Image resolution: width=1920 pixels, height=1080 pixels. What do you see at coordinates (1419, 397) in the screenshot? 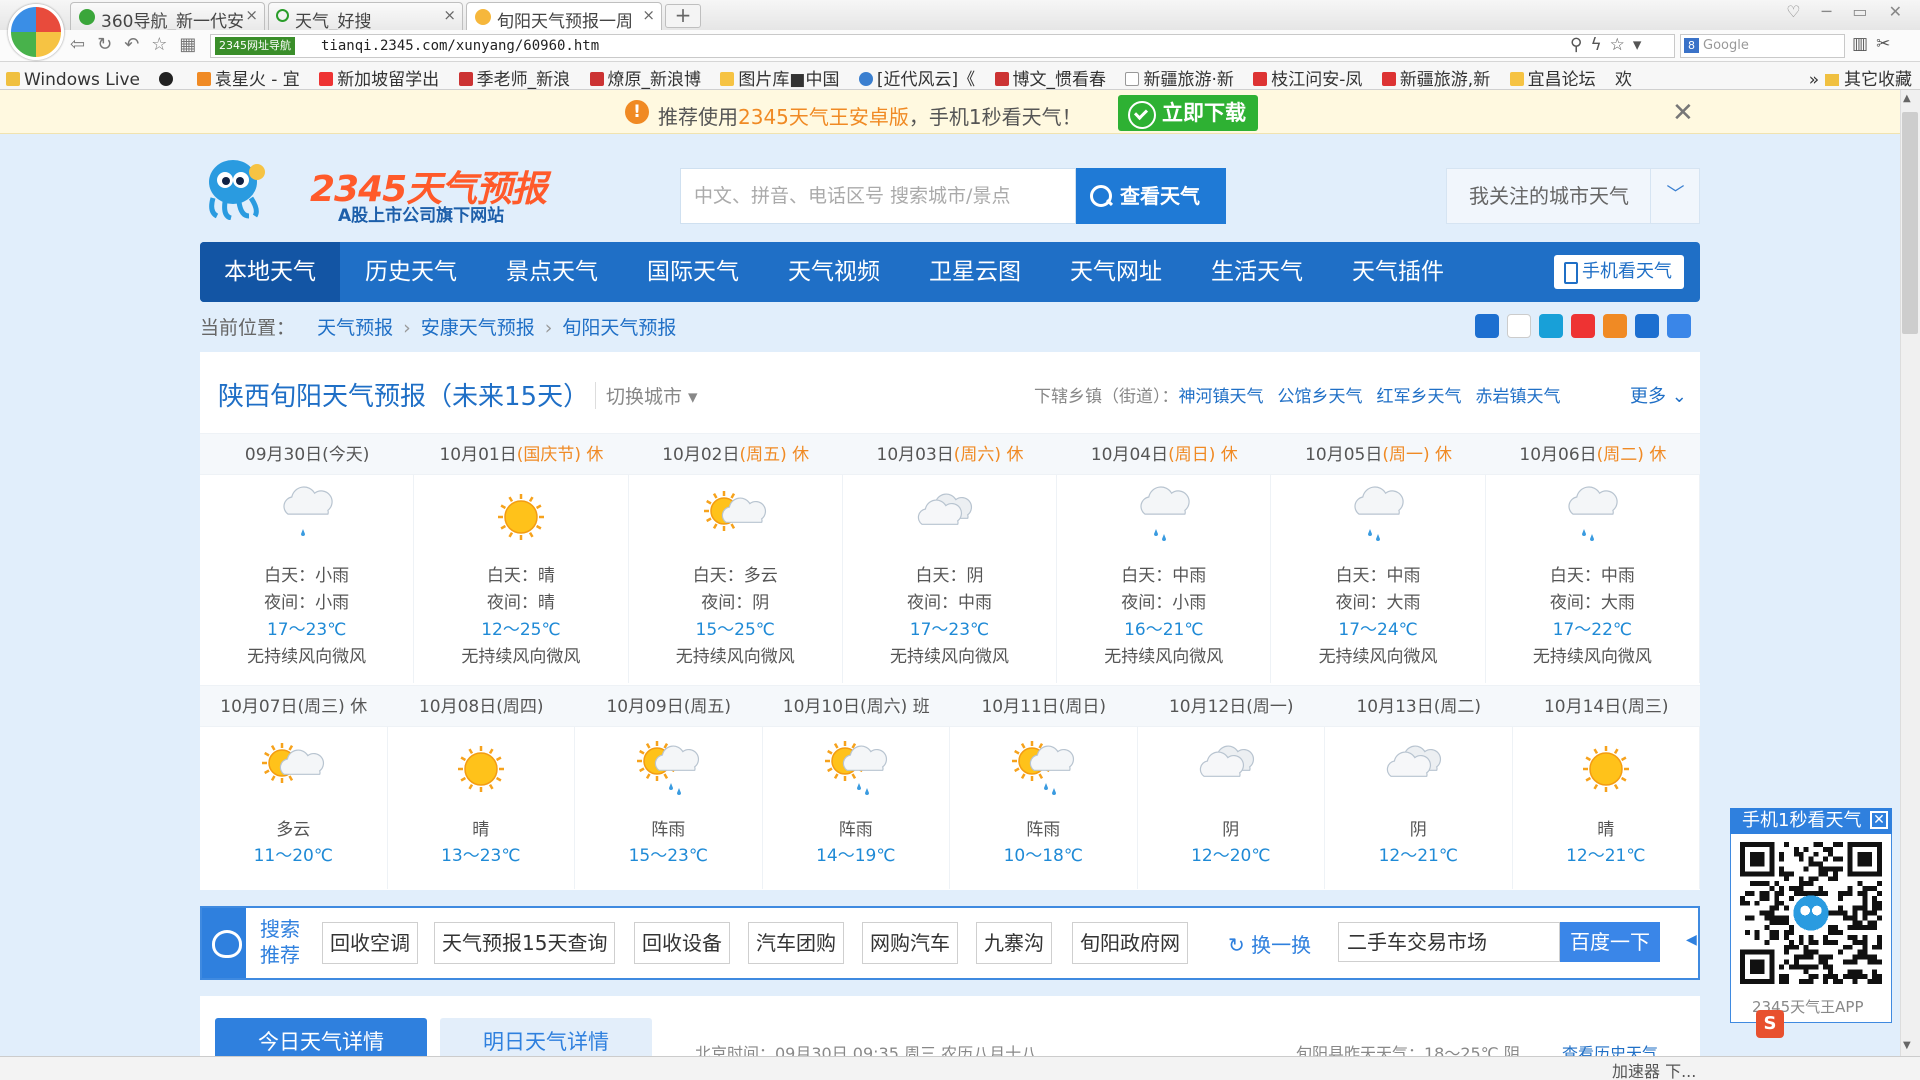
I see `town-link: 红军乡天气` at bounding box center [1419, 397].